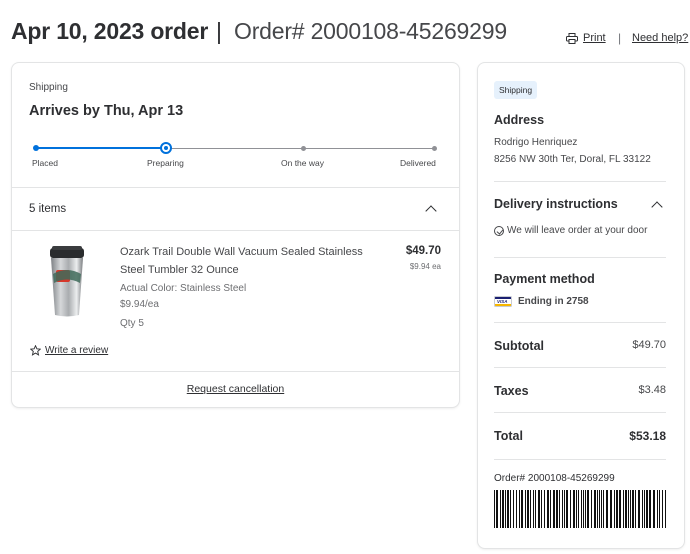  Describe the element at coordinates (536, 142) in the screenshot. I see `address-name: Rodrigo Henriquez` at that location.